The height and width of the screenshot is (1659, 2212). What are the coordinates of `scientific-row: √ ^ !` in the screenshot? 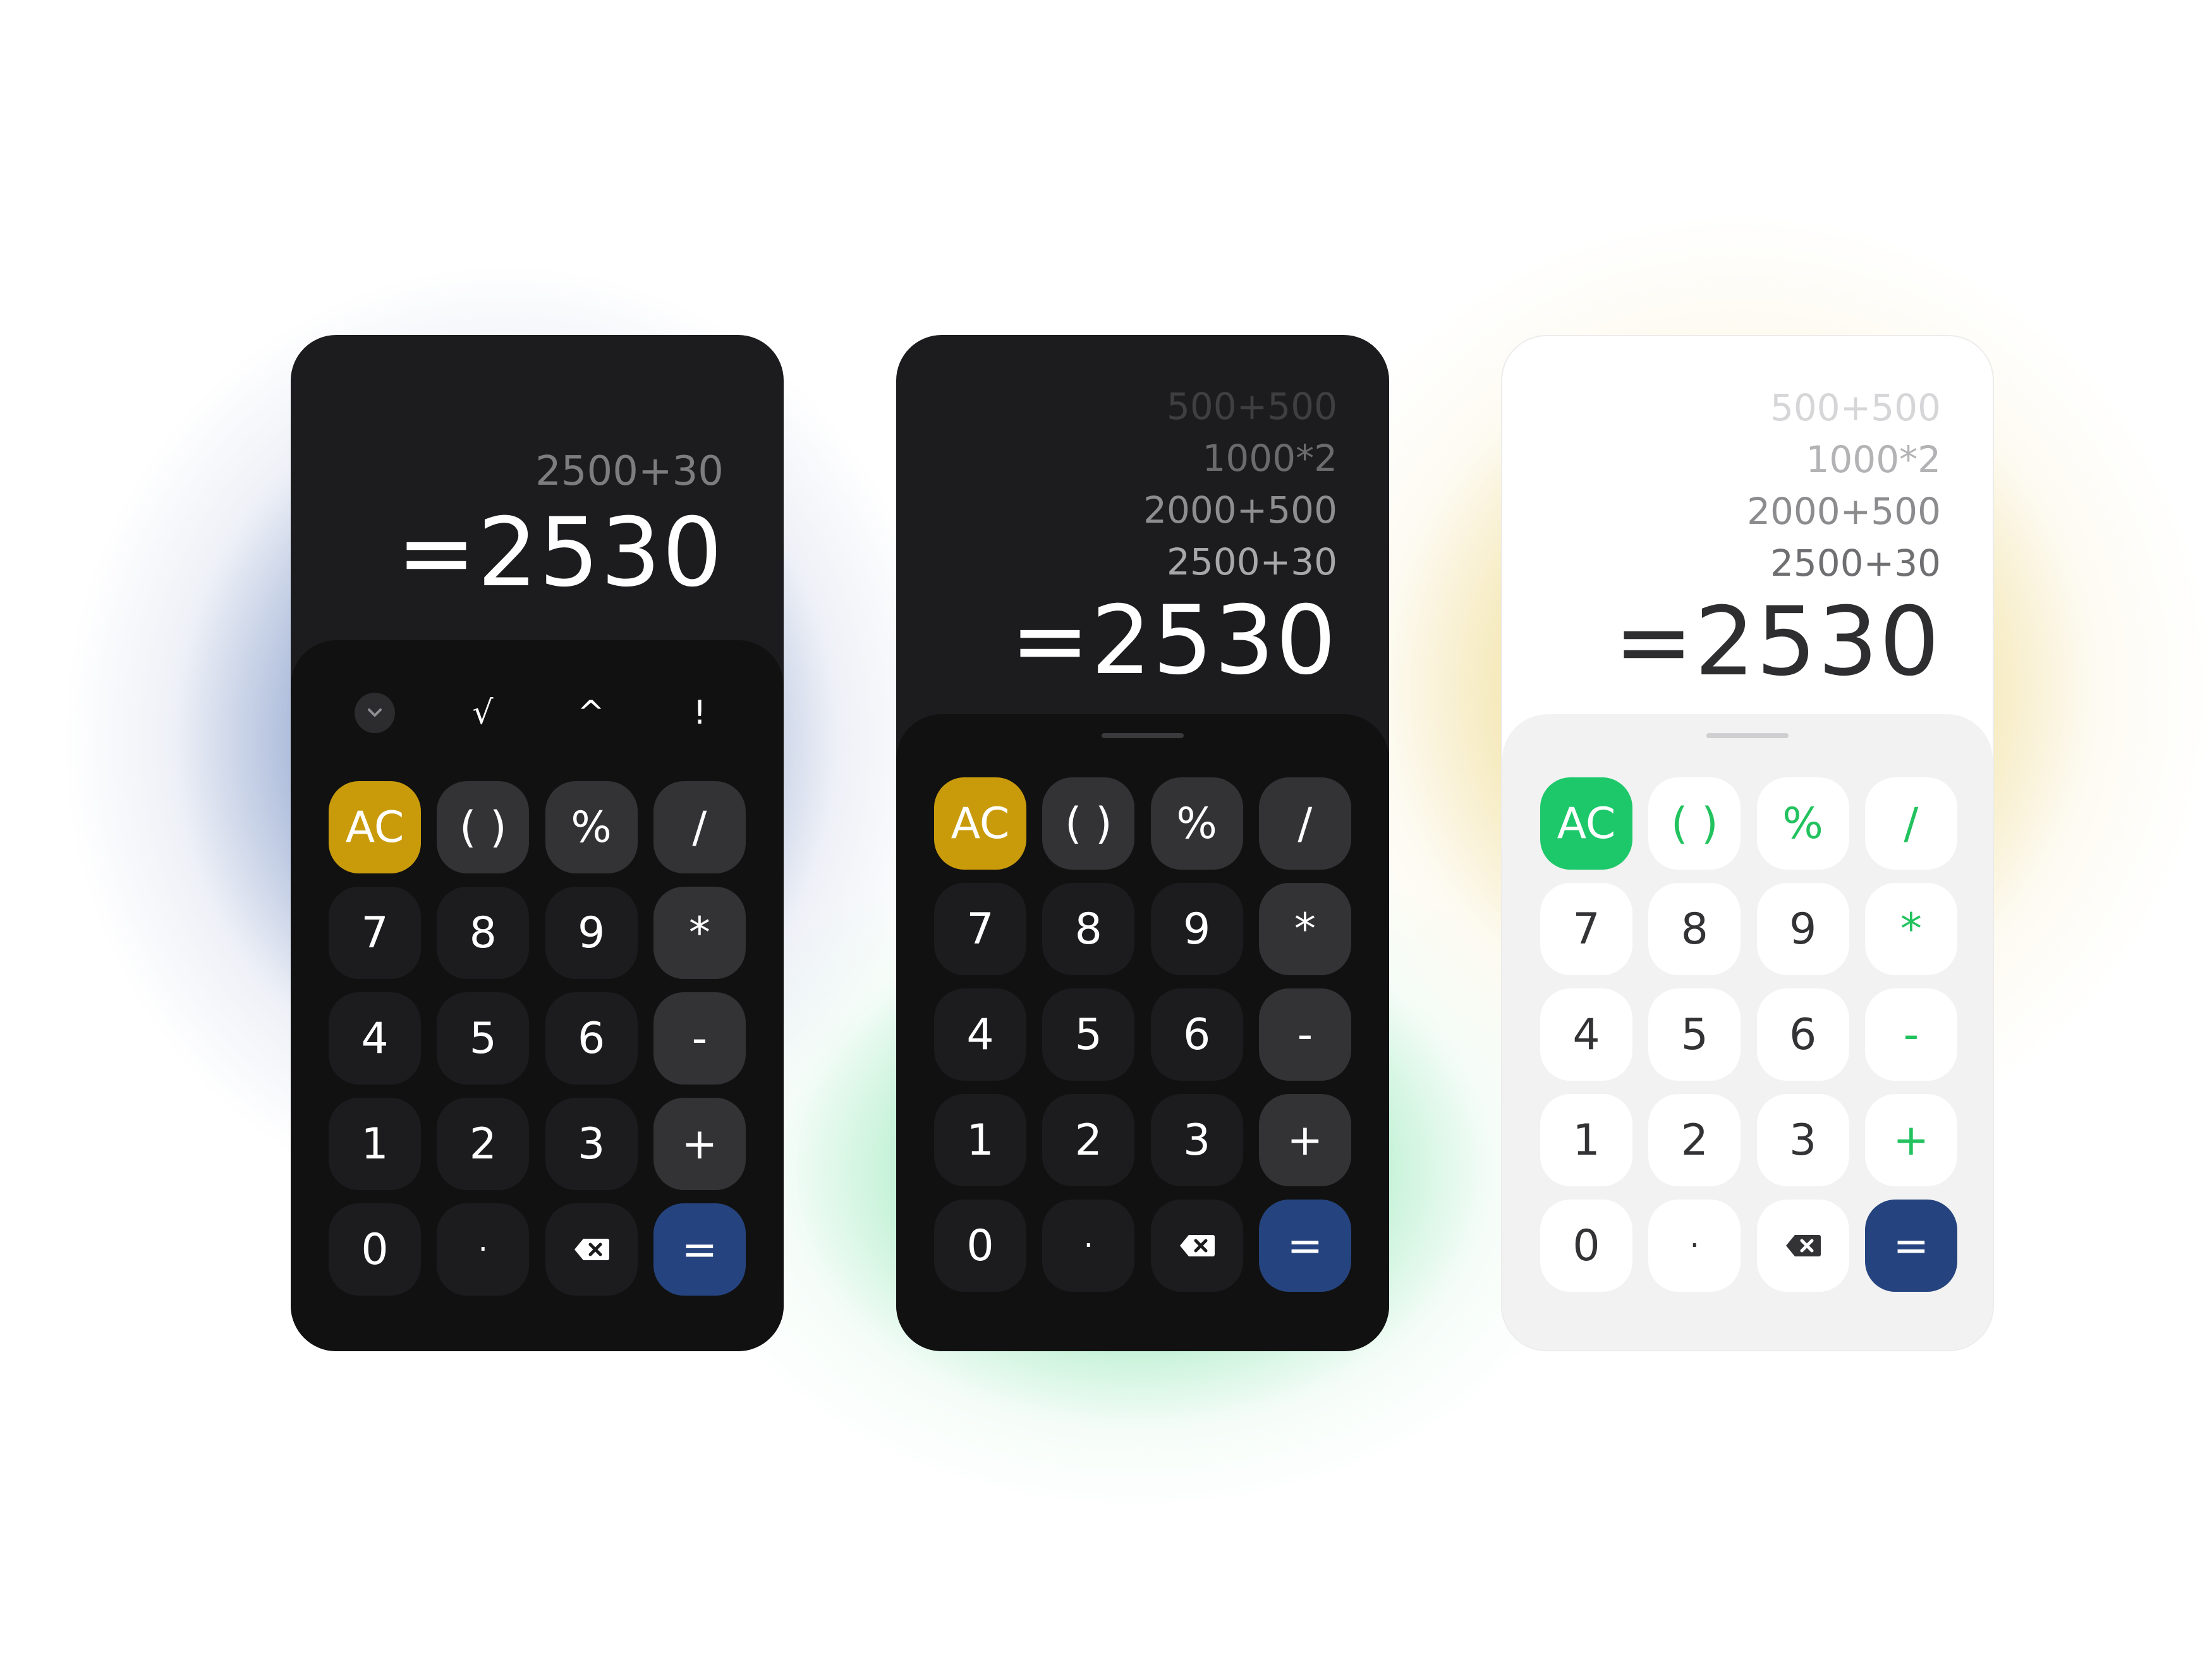 It's located at (537, 712).